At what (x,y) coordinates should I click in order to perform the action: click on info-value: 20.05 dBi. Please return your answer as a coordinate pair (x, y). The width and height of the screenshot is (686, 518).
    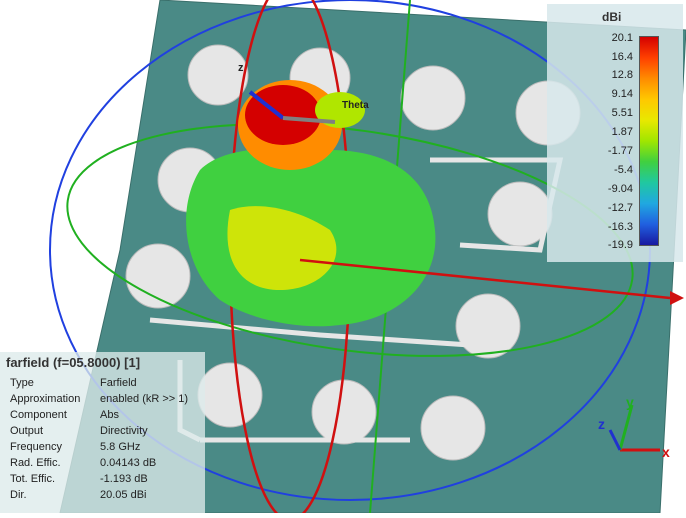
    Looking at the image, I should click on (123, 495).